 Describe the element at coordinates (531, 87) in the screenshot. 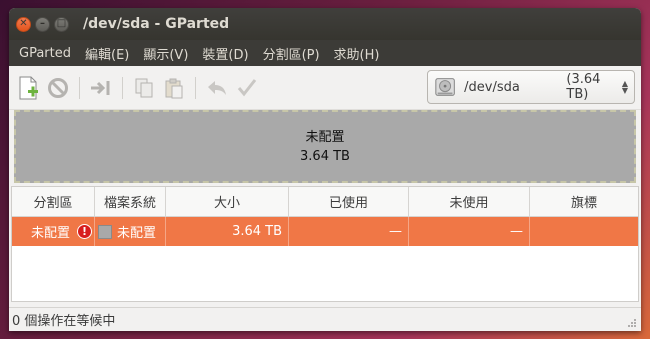

I see `device-selector: /dev/sda (3.64 TB) ▲ ▼` at that location.